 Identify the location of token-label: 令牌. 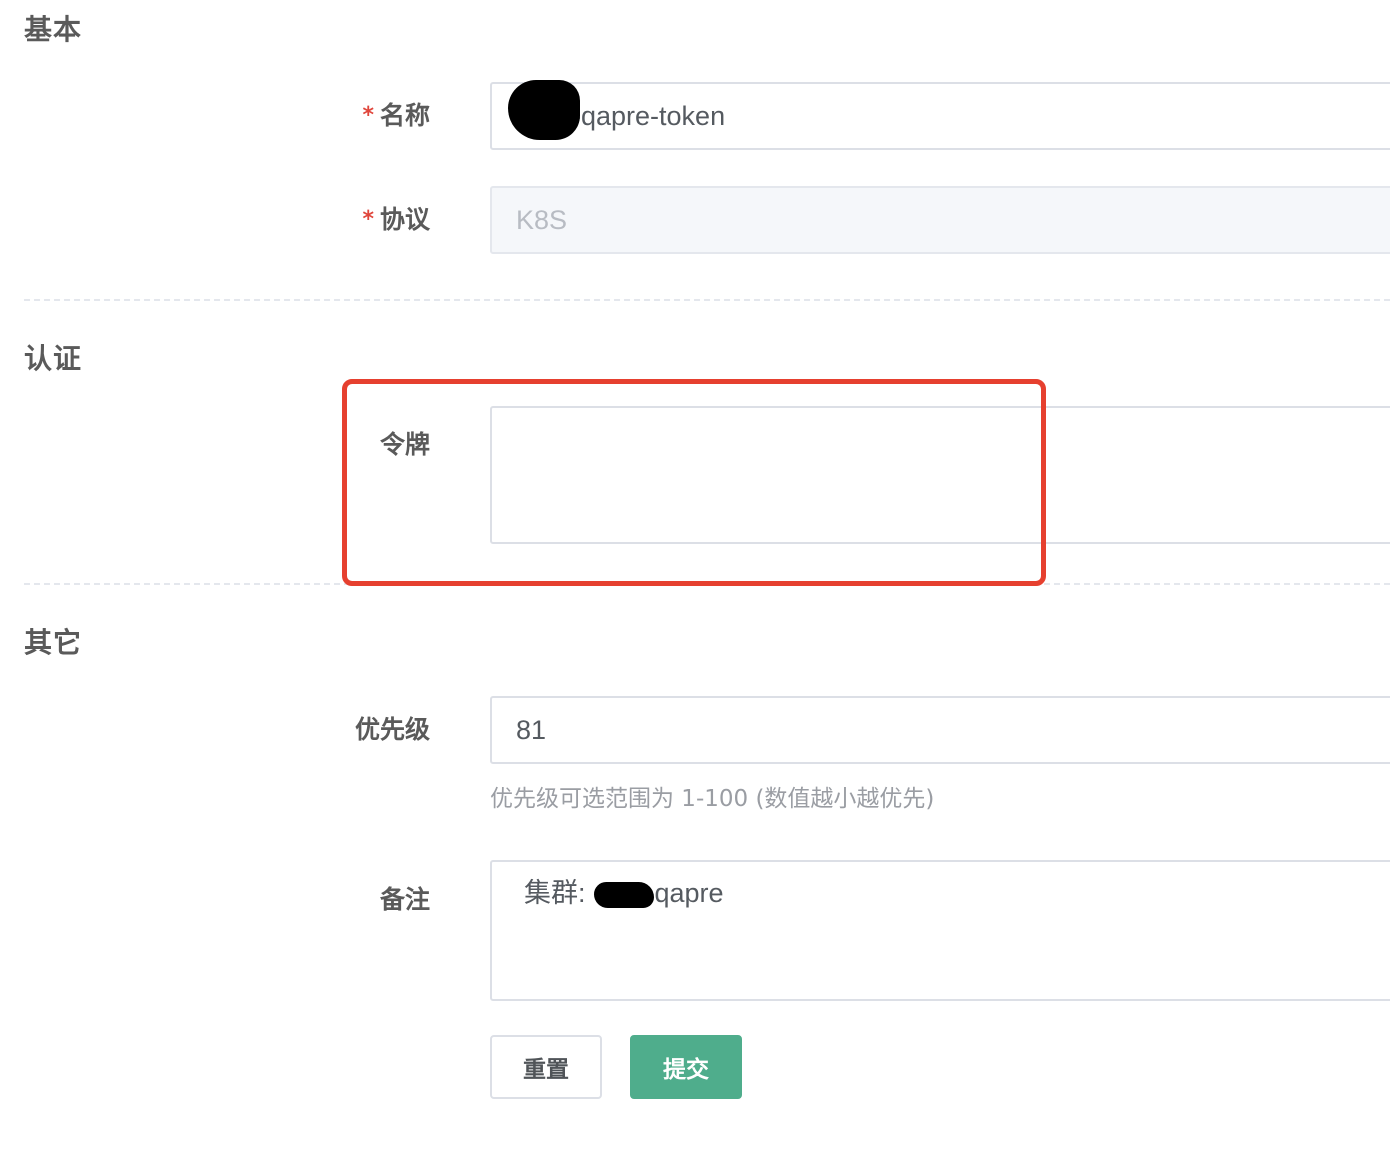
(404, 444).